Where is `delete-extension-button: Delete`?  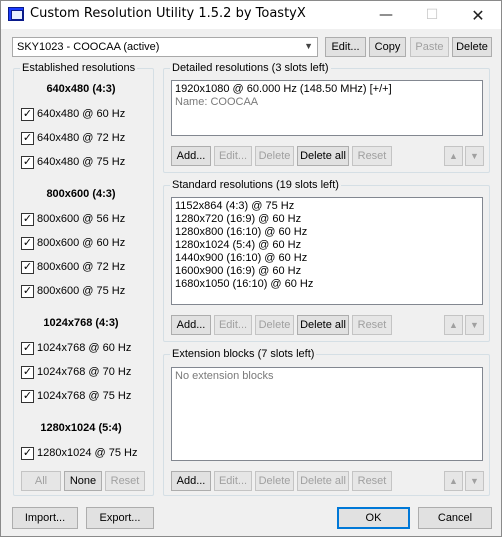 delete-extension-button: Delete is located at coordinates (274, 481).